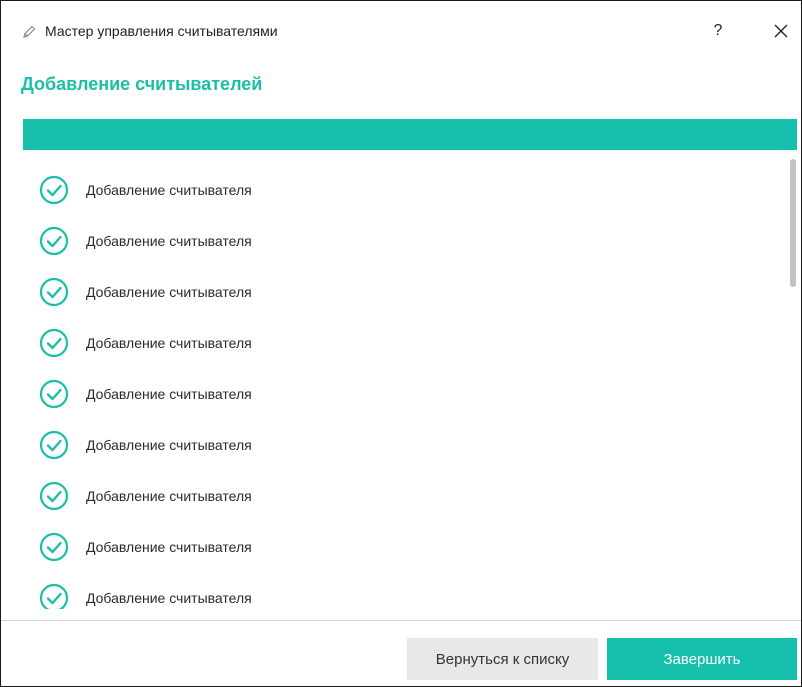 This screenshot has width=802, height=687. Describe the element at coordinates (142, 84) in the screenshot. I see `page-heading: Добавление считывателей` at that location.